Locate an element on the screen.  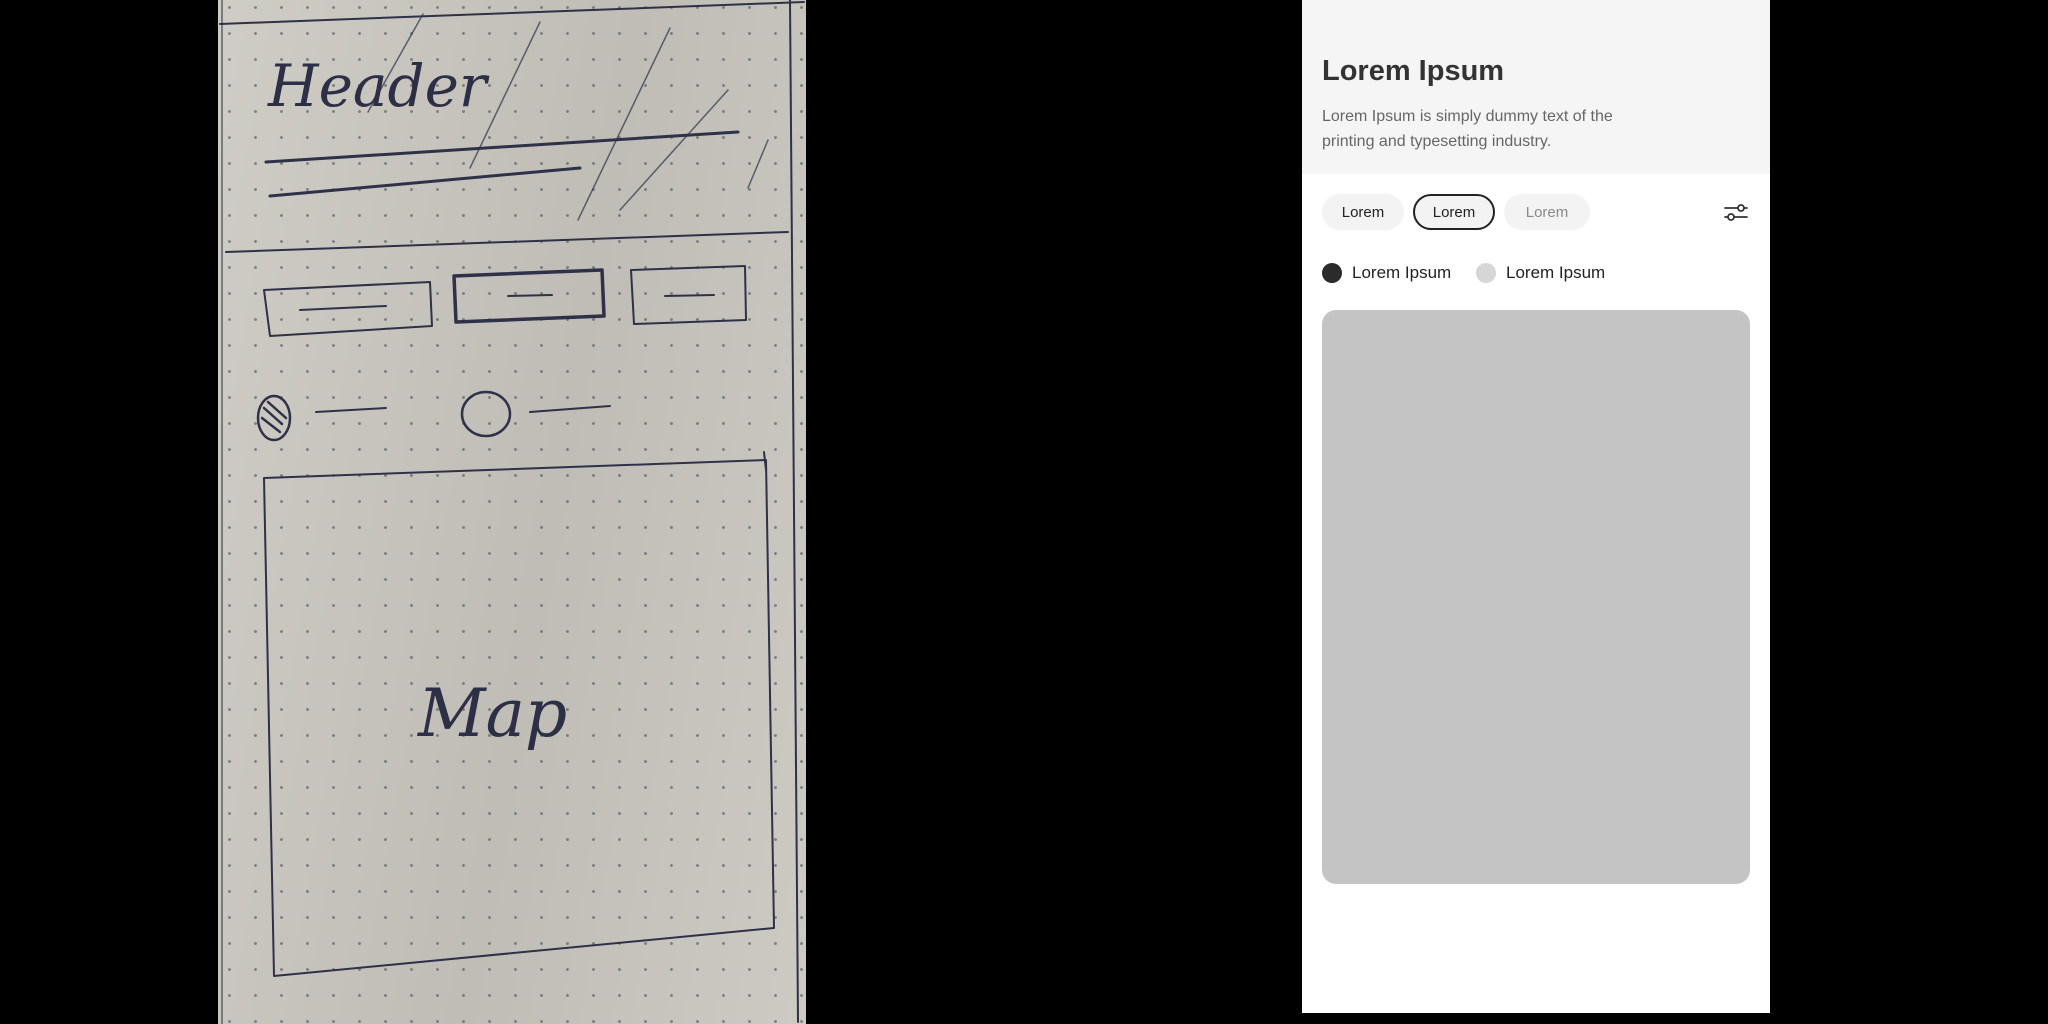
page-title: Lorem Ipsum is located at coordinates (1413, 71).